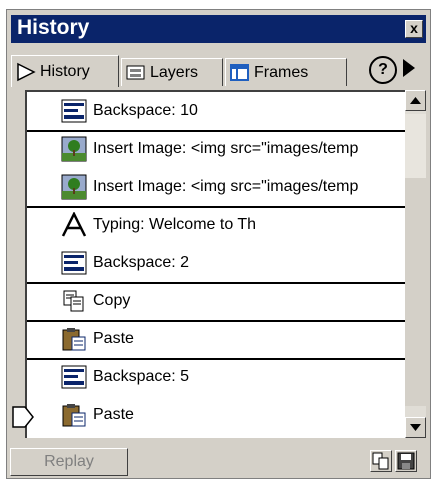 The width and height of the screenshot is (435, 484). I want to click on panel-title: History, so click(53, 27).